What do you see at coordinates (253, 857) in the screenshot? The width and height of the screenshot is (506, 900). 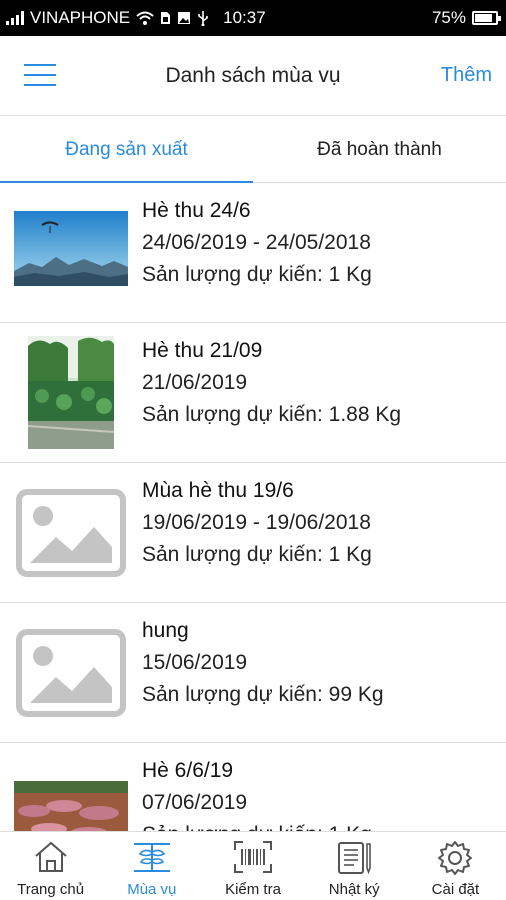 I see `barcode-scan-icon` at bounding box center [253, 857].